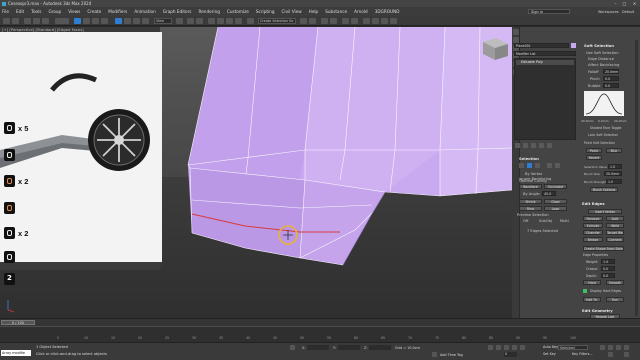 This screenshot has height=360, width=640. I want to click on keyboard-shortcut-icon, so click(199, 21).